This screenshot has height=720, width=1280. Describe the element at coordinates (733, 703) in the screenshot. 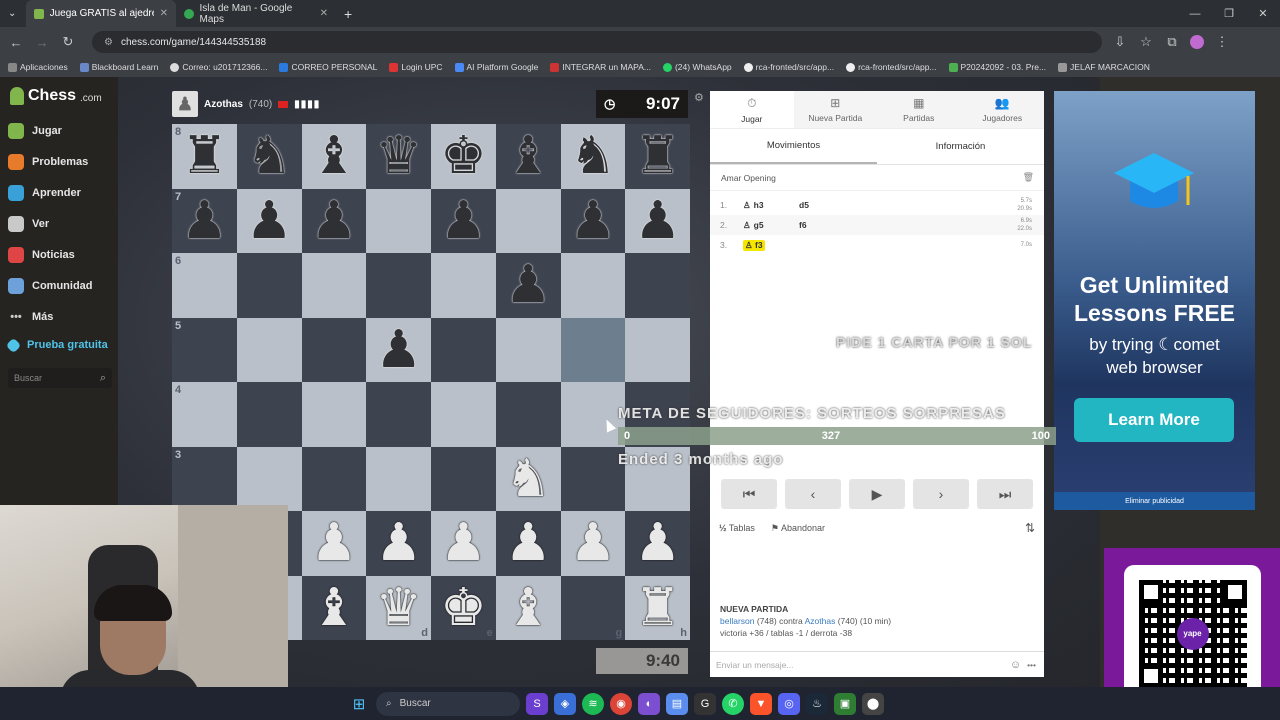

I see `whatsapp-icon: ✆` at that location.